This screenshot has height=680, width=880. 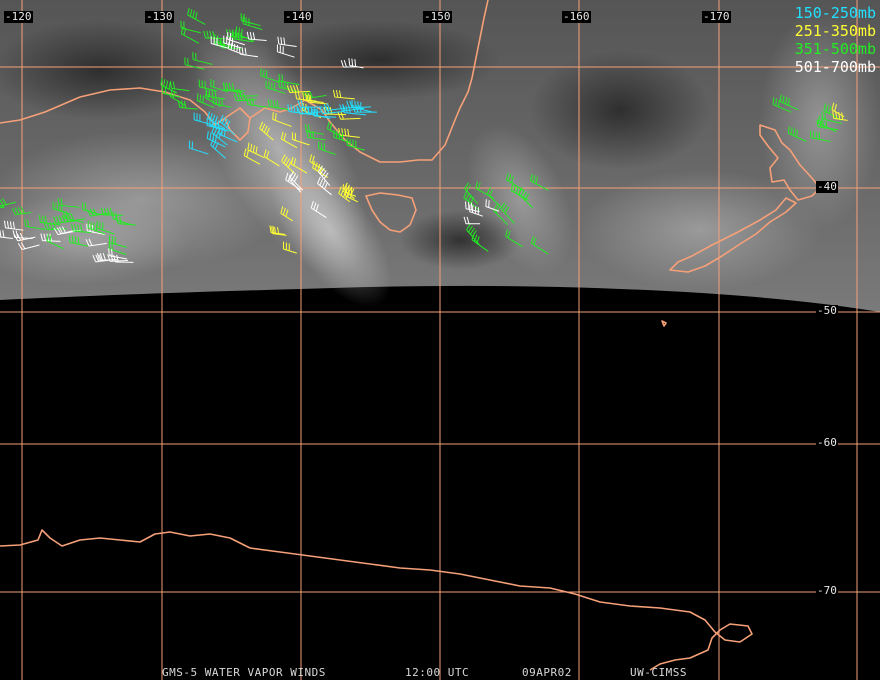 I want to click on latitude-label: -70, so click(x=827, y=590).